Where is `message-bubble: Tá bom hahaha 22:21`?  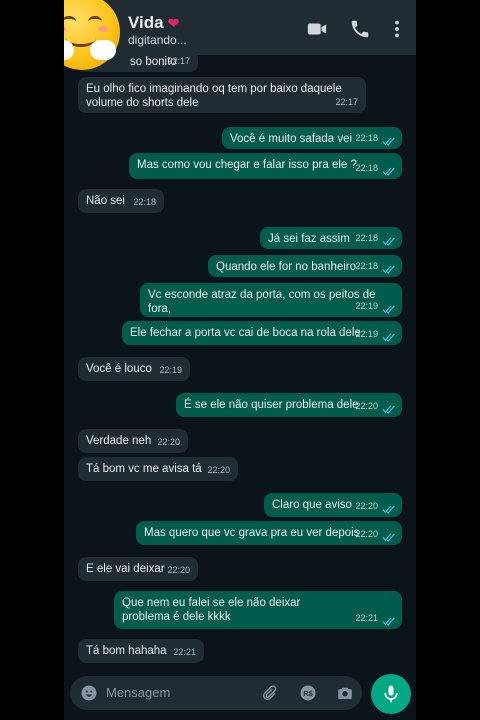
message-bubble: Tá bom hahaha 22:21 is located at coordinates (141, 651).